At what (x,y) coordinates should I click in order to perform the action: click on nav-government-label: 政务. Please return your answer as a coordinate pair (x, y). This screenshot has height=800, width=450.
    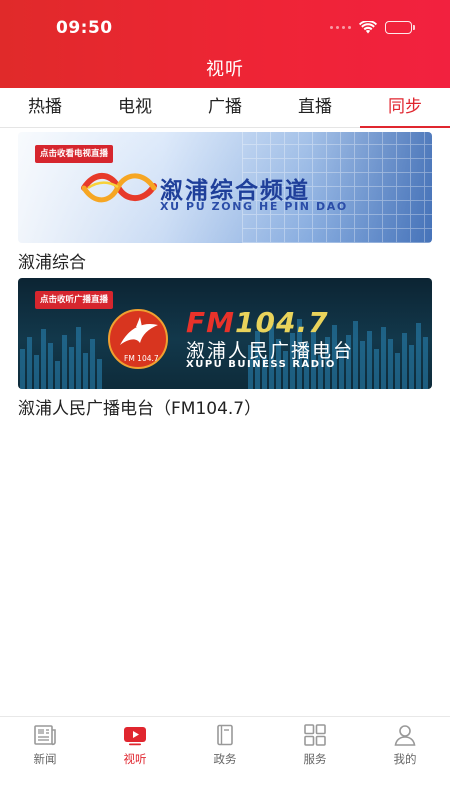
    Looking at the image, I should click on (225, 759).